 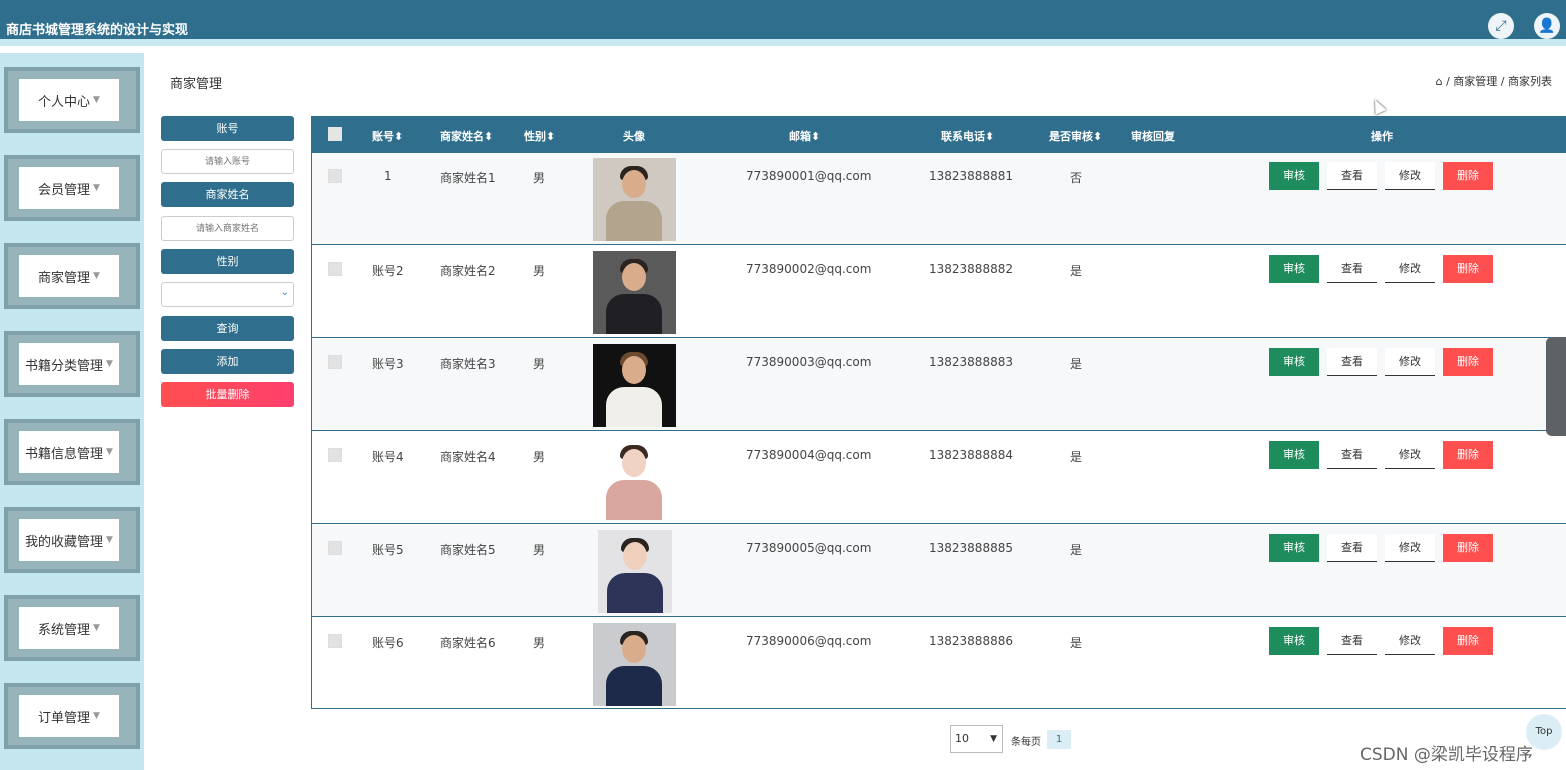 What do you see at coordinates (1439, 81) in the screenshot?
I see `home-icon: ⌂` at bounding box center [1439, 81].